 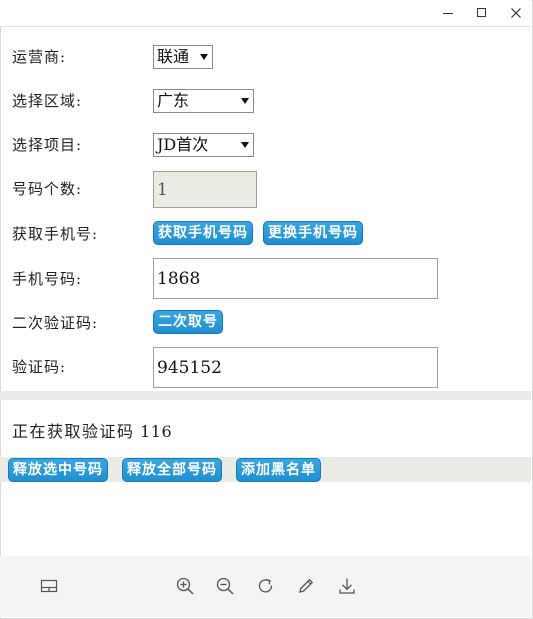 I want to click on status-message: 正在获取验证码, so click(x=73, y=431).